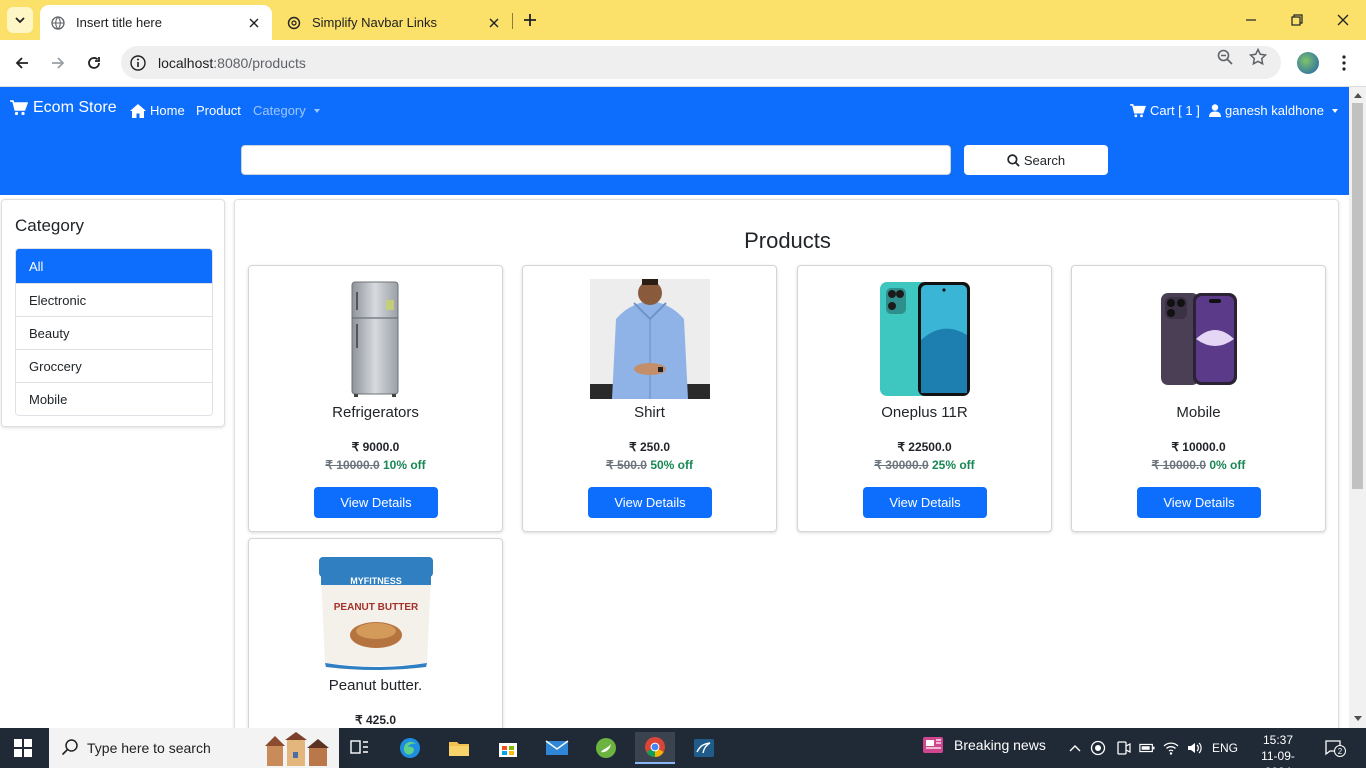 This screenshot has width=1366, height=780. What do you see at coordinates (1344, 63) in the screenshot?
I see `browser-menu-icon` at bounding box center [1344, 63].